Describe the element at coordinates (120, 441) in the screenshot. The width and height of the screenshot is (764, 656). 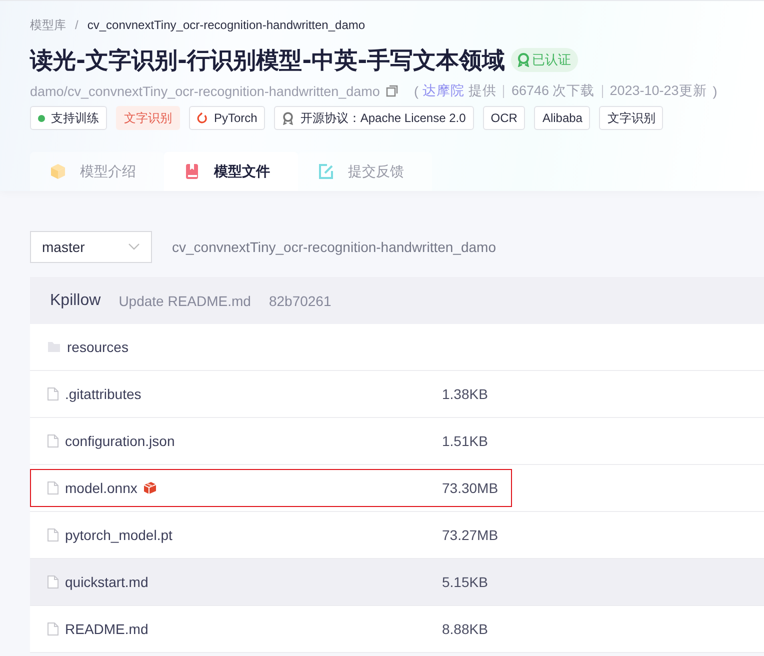
I see `file-name: configuration.json` at that location.